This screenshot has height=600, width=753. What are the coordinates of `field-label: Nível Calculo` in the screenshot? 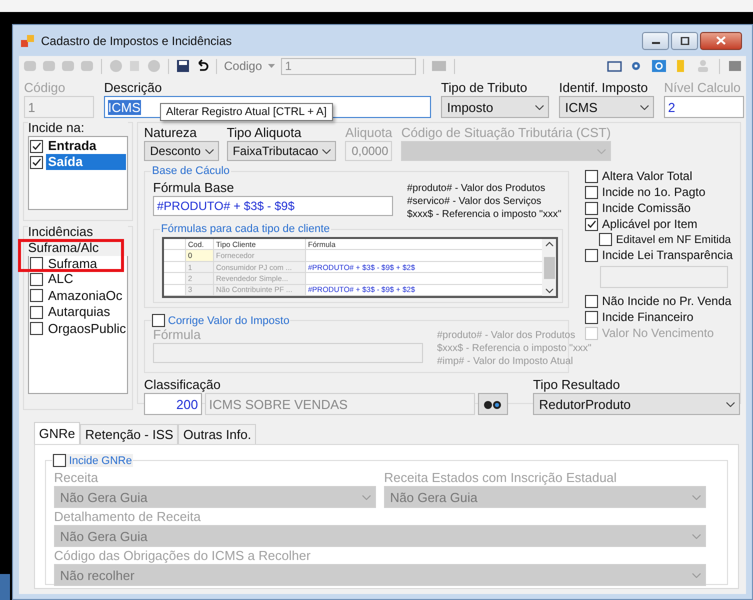 It's located at (703, 88).